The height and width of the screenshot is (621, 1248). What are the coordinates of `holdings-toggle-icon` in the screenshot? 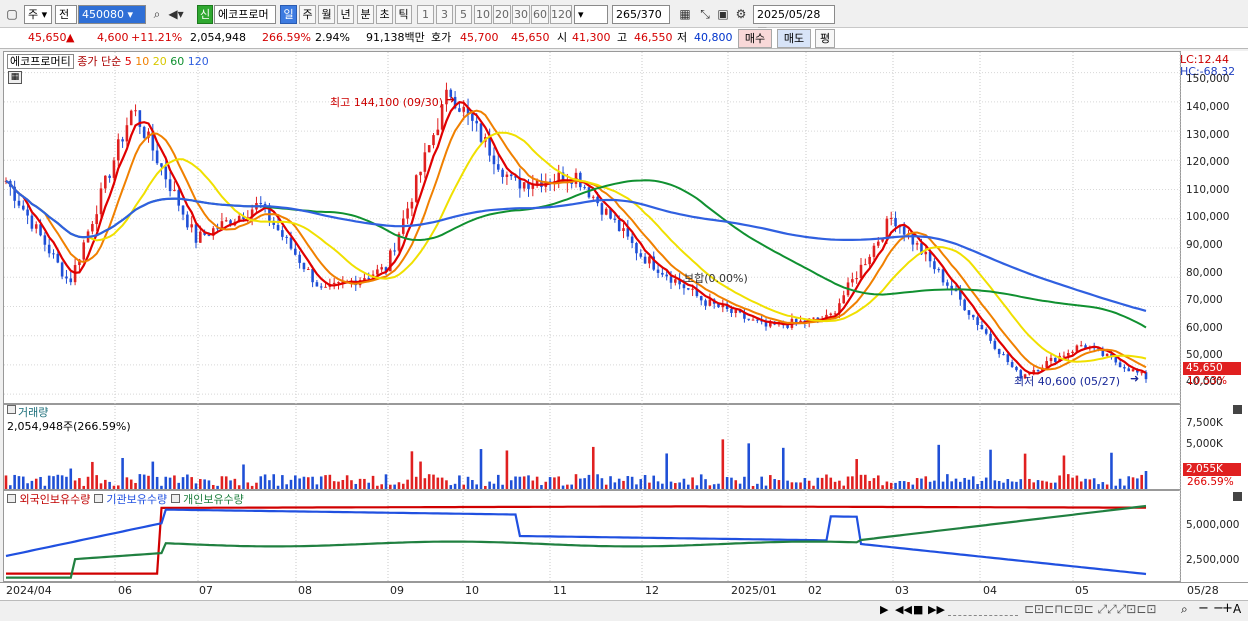 It's located at (11, 498).